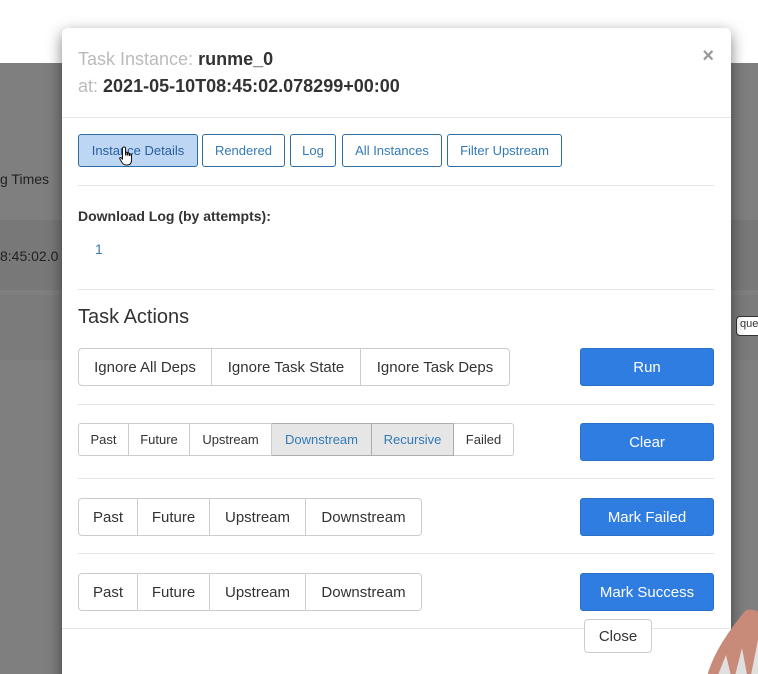  Describe the element at coordinates (484, 439) in the screenshot. I see `clear-failed-toggle: Failed` at that location.